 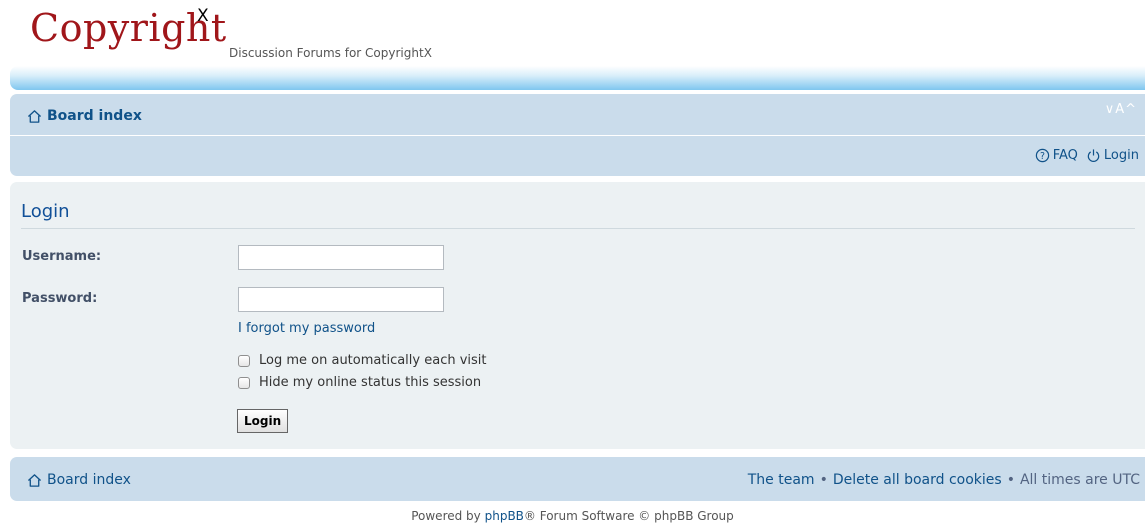 I want to click on header-gradient-bar, so click(x=577, y=78).